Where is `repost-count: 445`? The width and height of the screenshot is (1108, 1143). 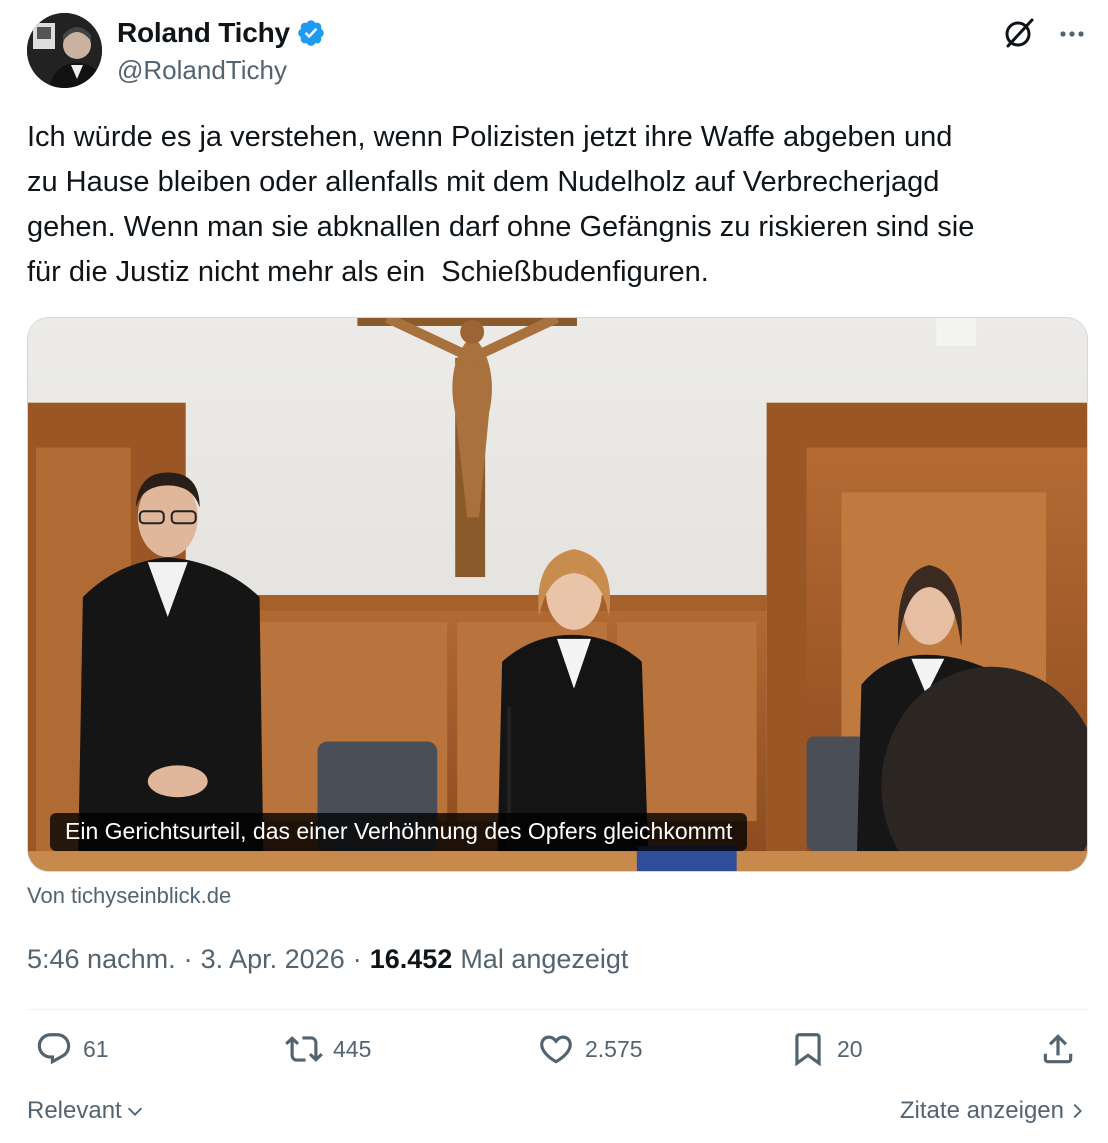
repost-count: 445 is located at coordinates (352, 1048).